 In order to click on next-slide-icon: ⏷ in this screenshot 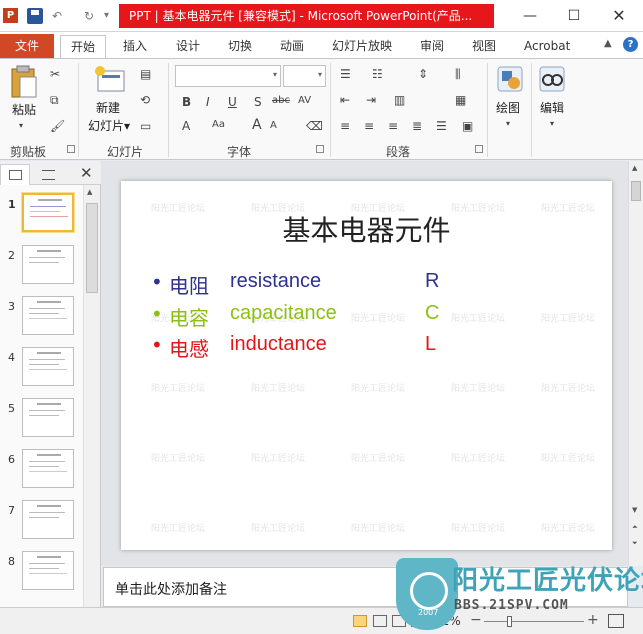, I will do `click(635, 543)`.